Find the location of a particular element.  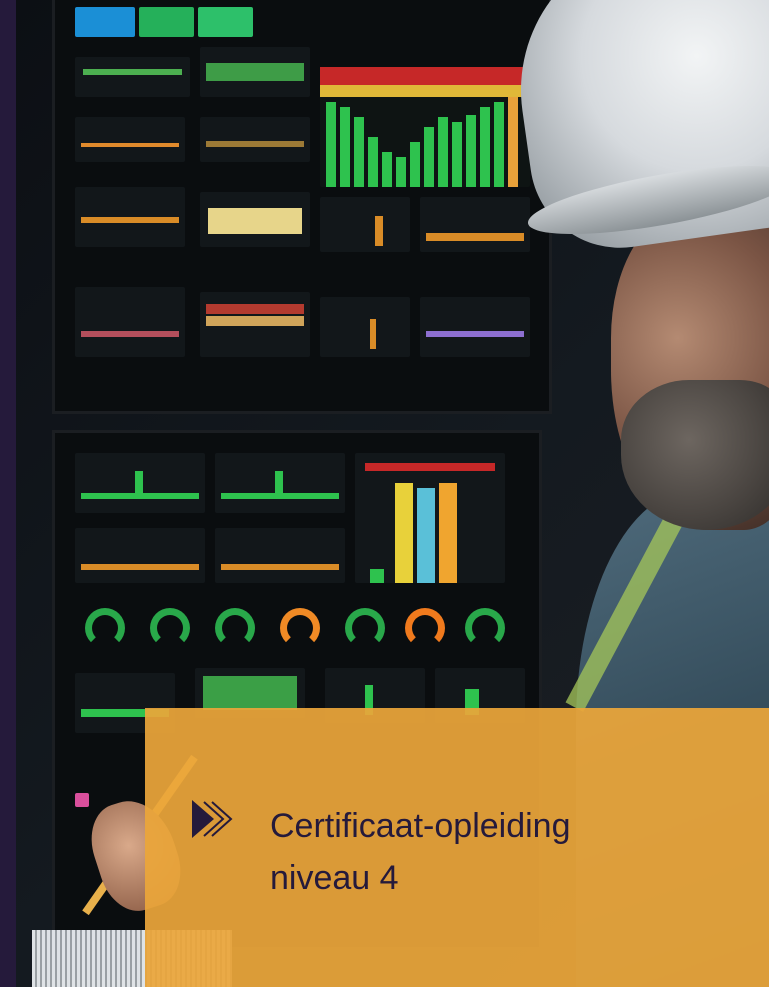

double-chevron-right-icon is located at coordinates (212, 819).